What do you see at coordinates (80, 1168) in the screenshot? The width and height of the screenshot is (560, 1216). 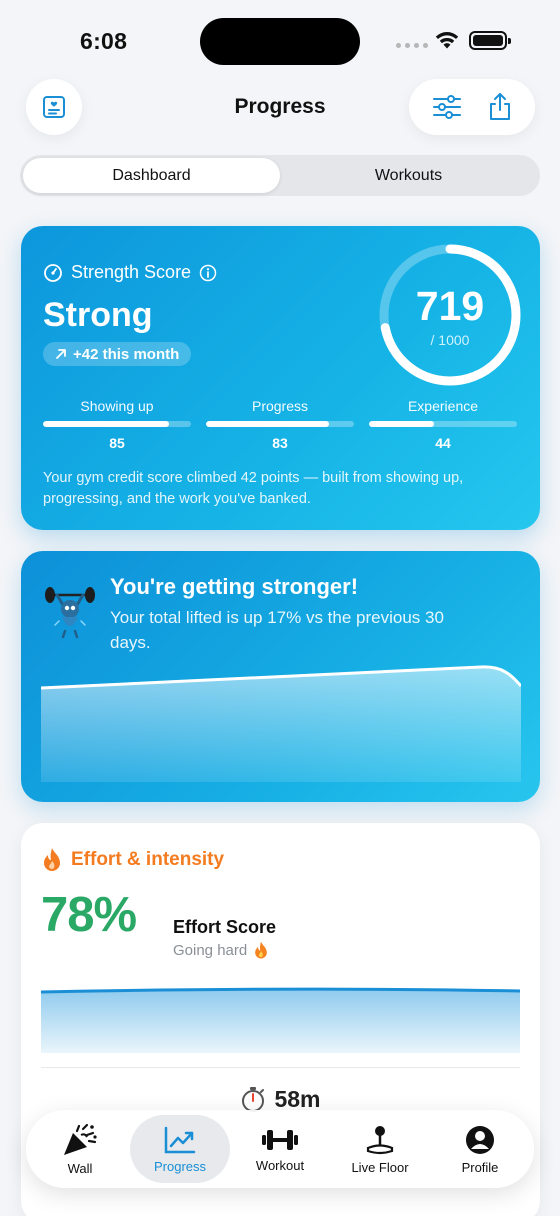 I see `tab-label: Wall` at bounding box center [80, 1168].